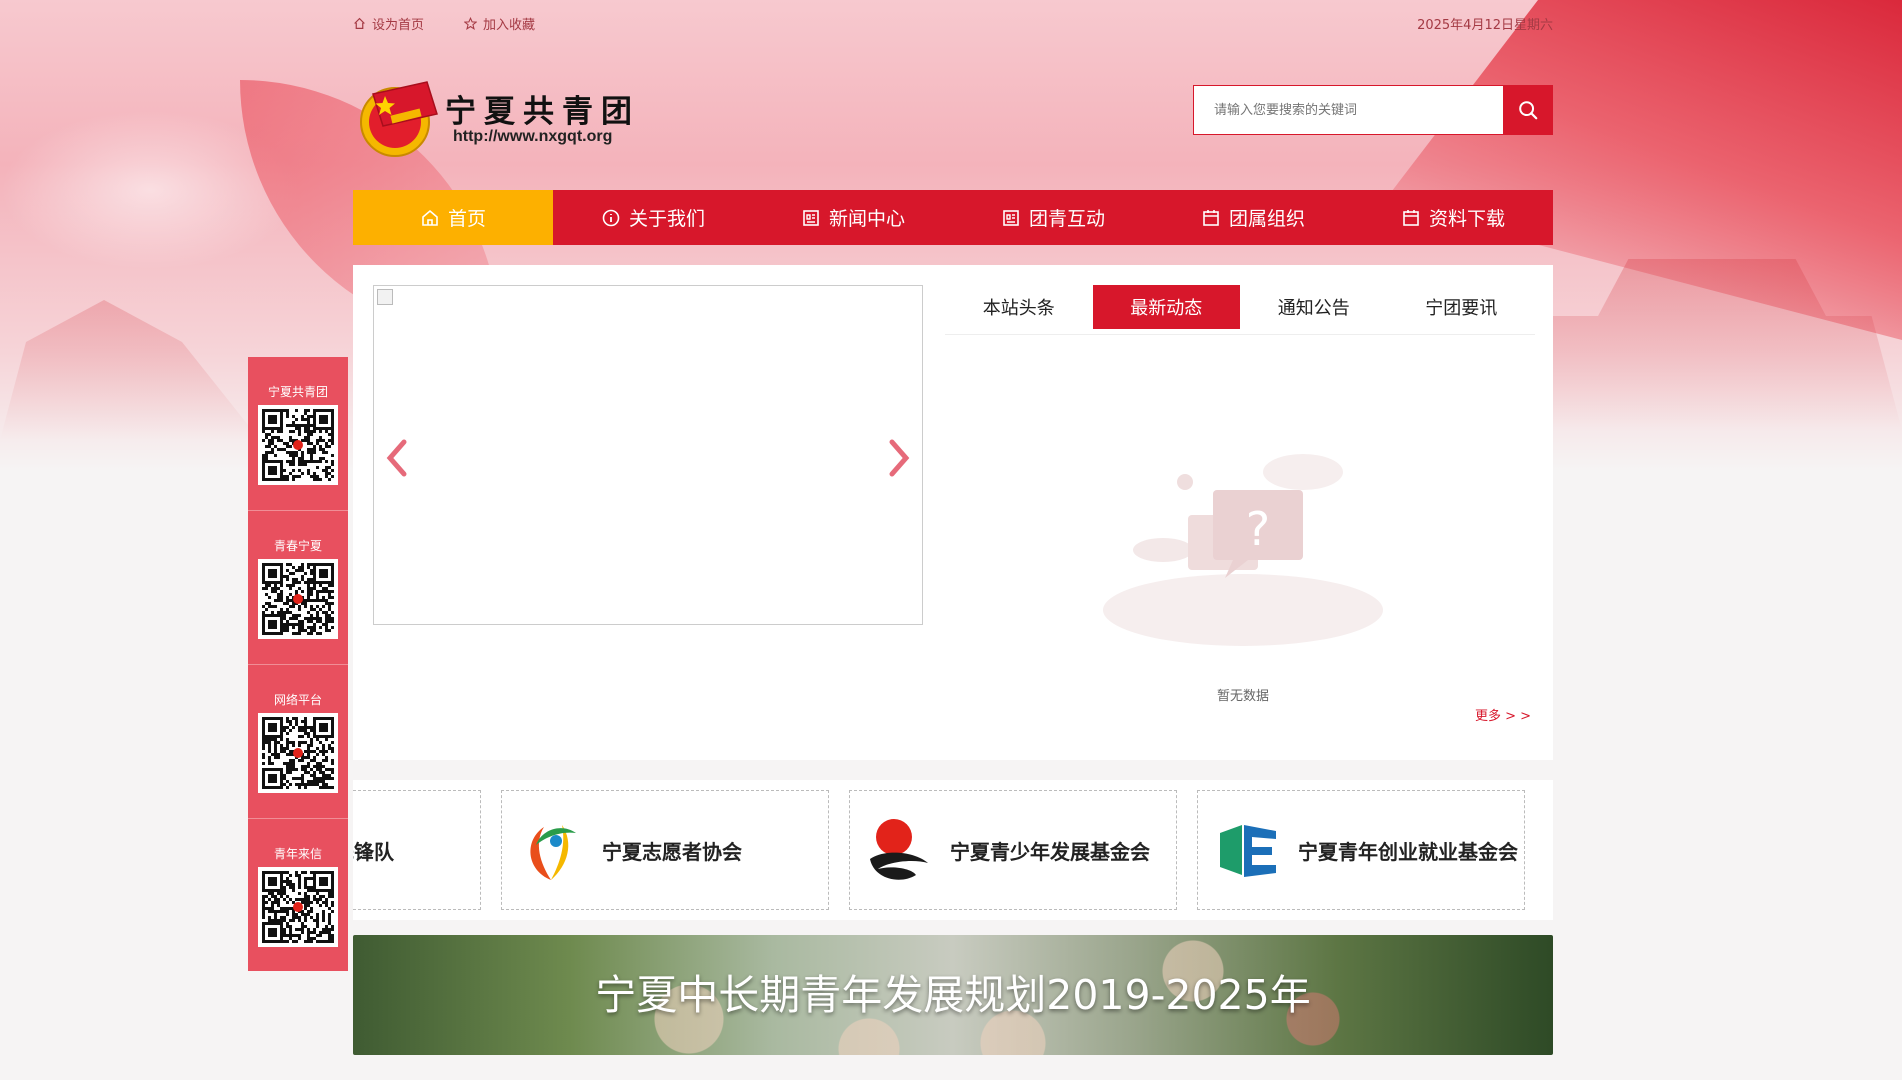  Describe the element at coordinates (553, 852) in the screenshot. I see `volunteer-association-logo-icon` at that location.